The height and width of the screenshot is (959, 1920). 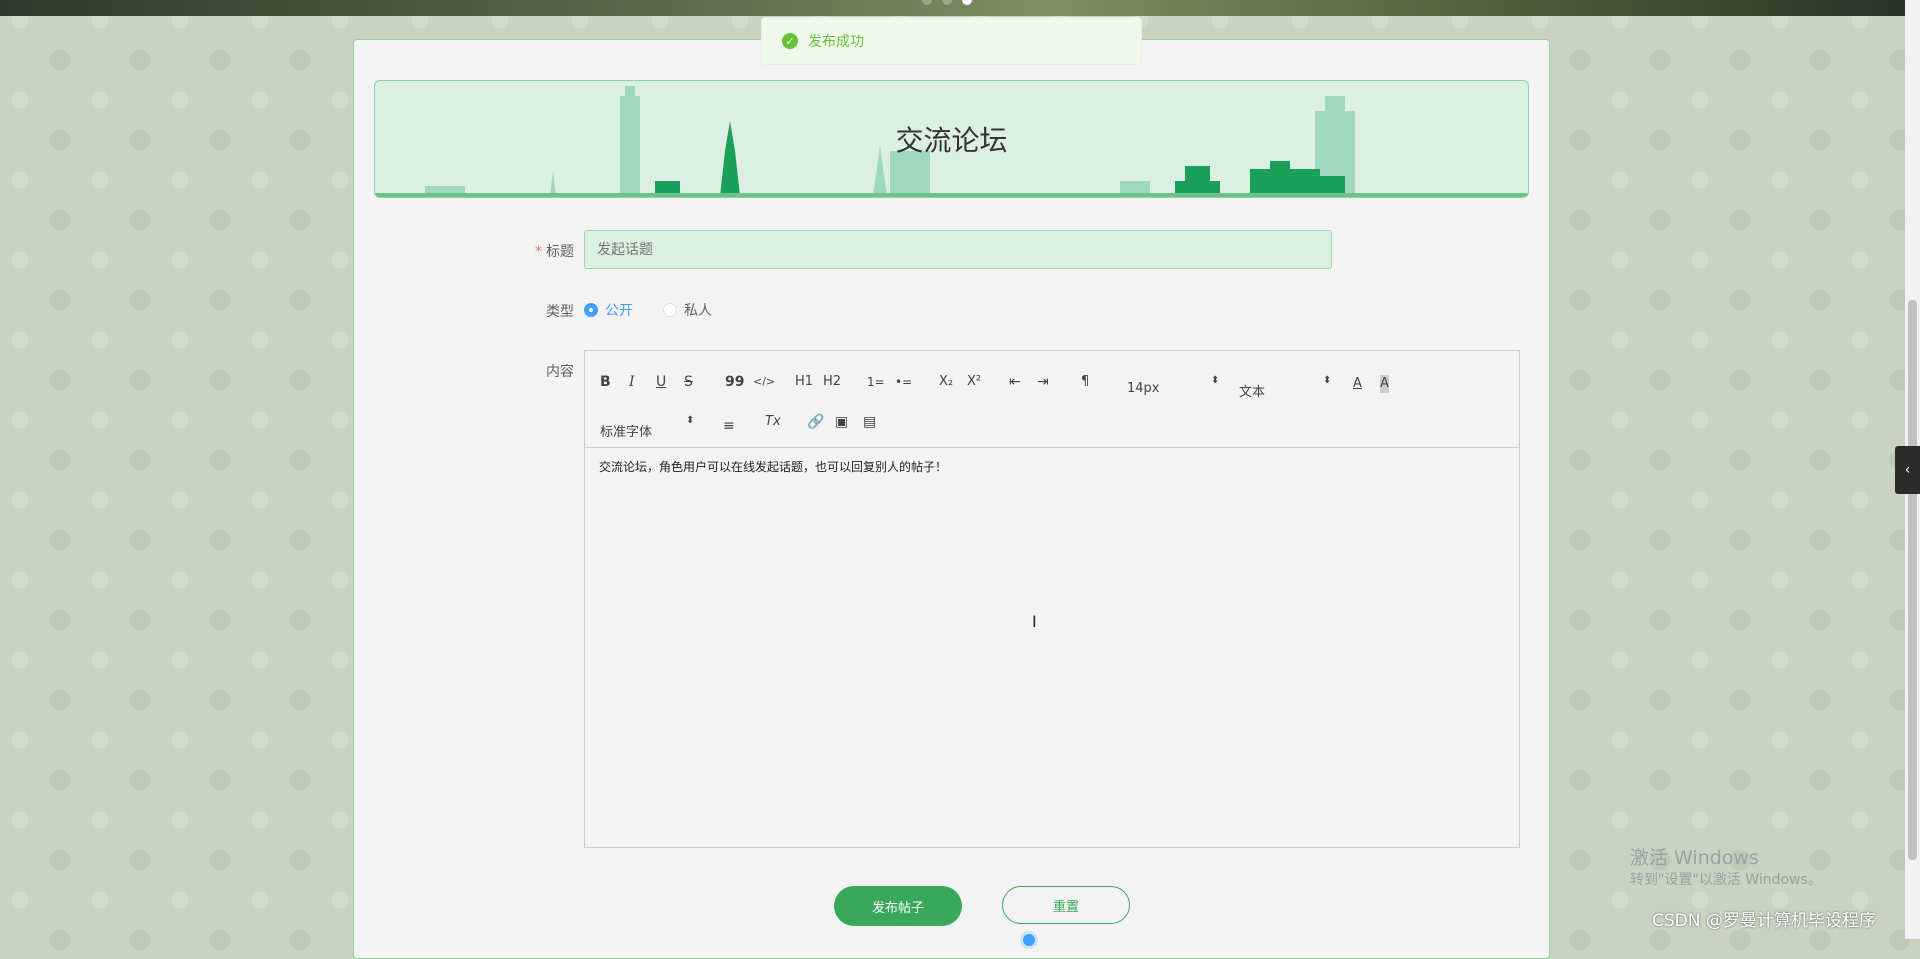 I want to click on background-color-button: A, so click(x=1384, y=384).